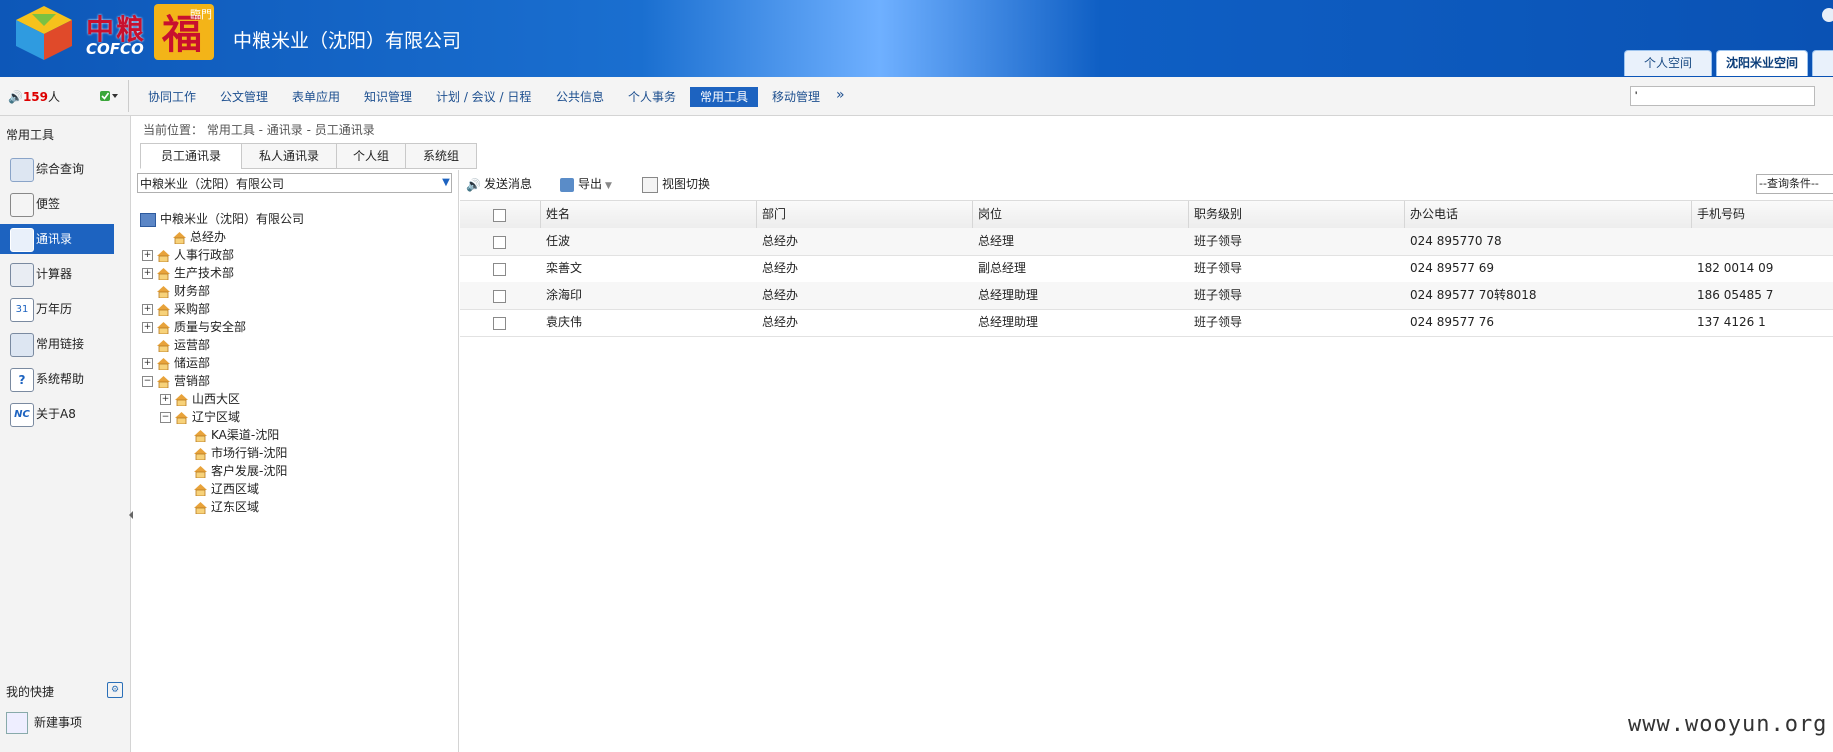 The image size is (1833, 752). Describe the element at coordinates (22, 310) in the screenshot. I see `calendar-icon: 31` at that location.